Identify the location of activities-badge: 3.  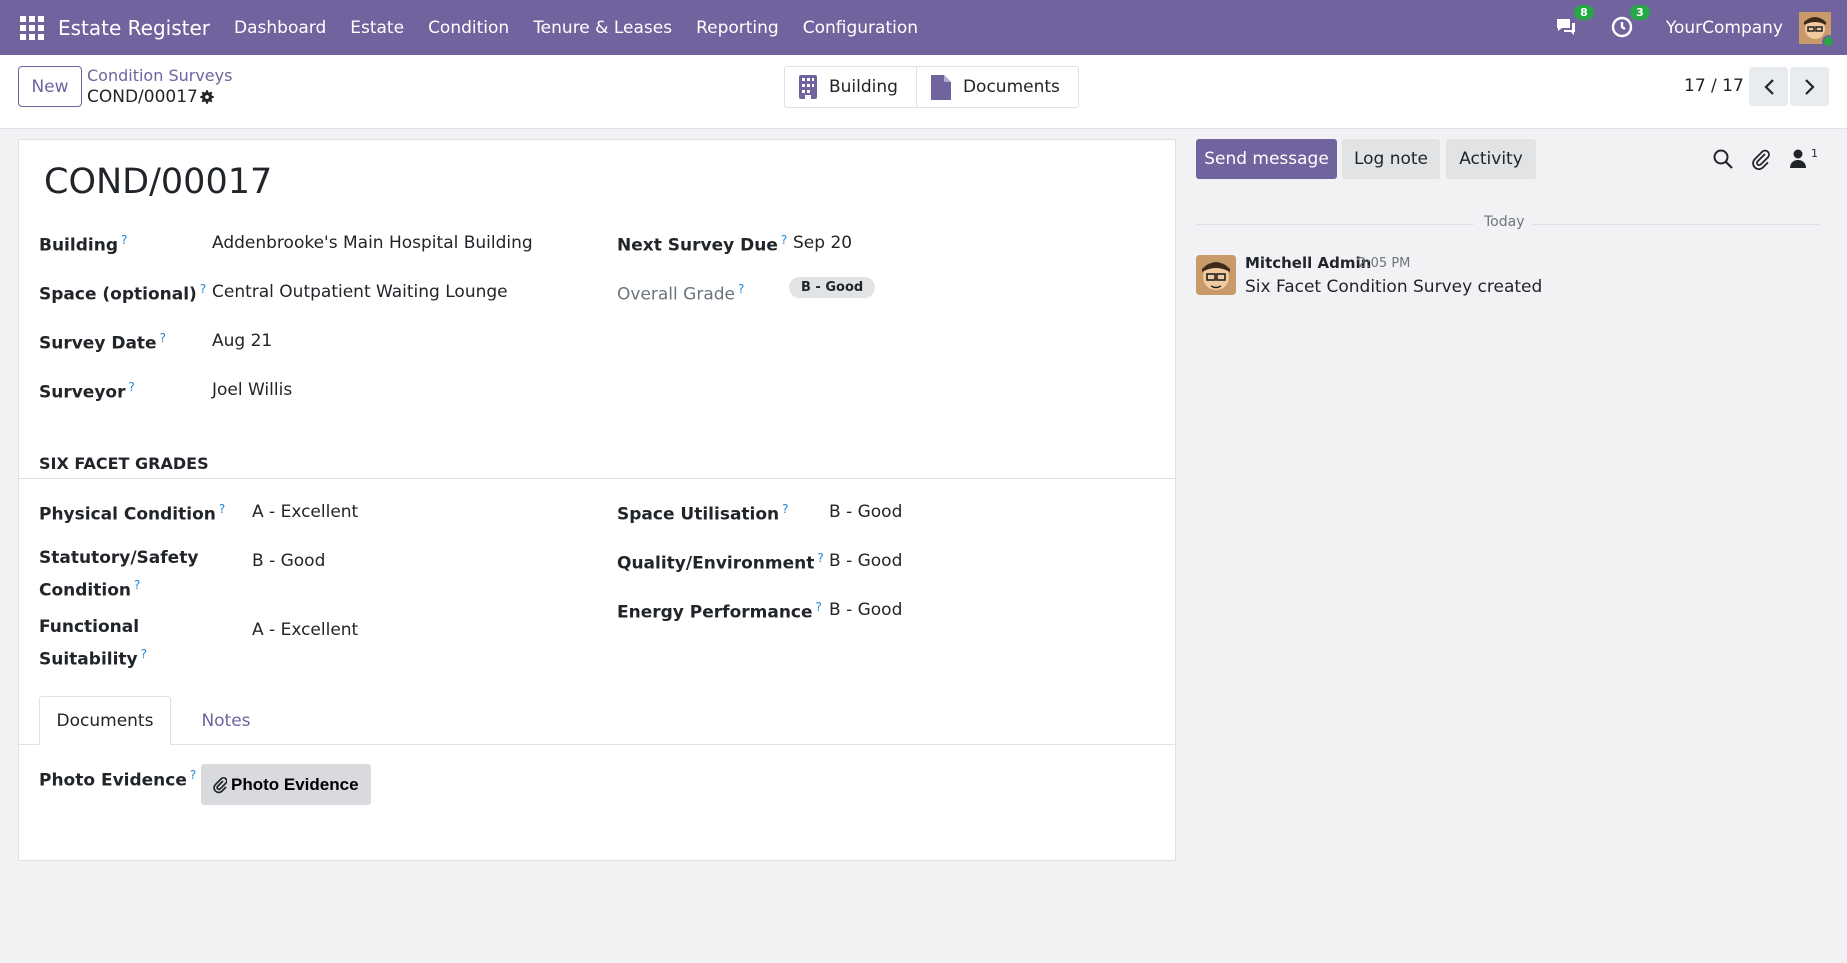
(1640, 12).